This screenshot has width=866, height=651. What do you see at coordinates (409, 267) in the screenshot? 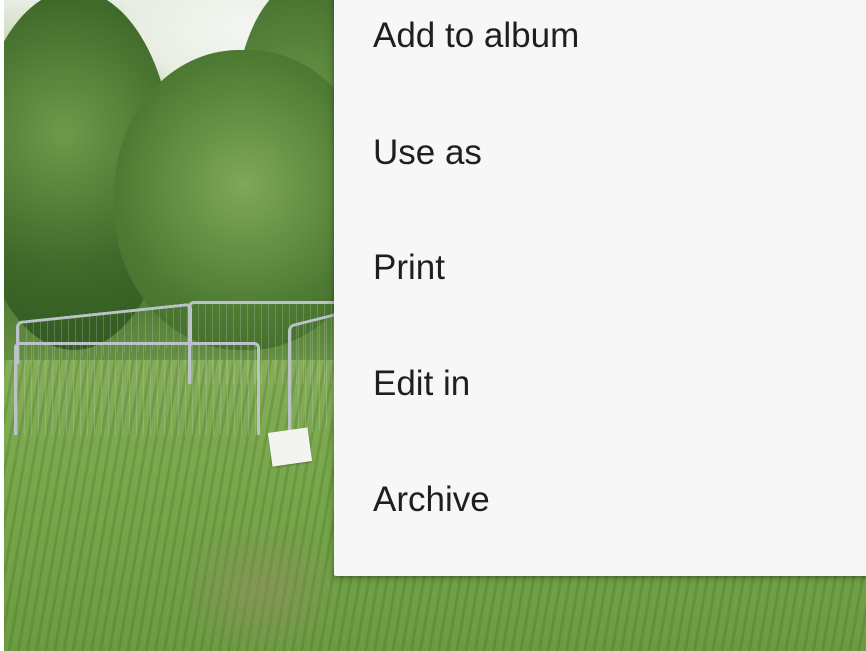
I see `menu-item-label: Print` at bounding box center [409, 267].